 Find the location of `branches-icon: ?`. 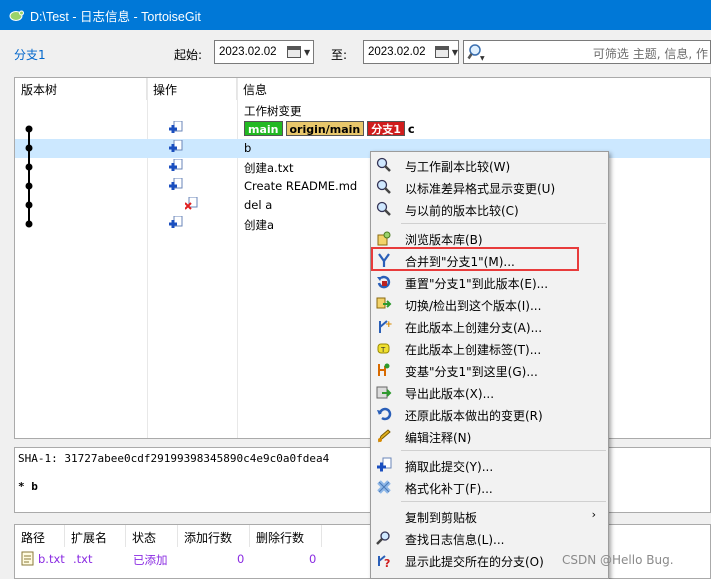

branches-icon: ? is located at coordinates (384, 561).